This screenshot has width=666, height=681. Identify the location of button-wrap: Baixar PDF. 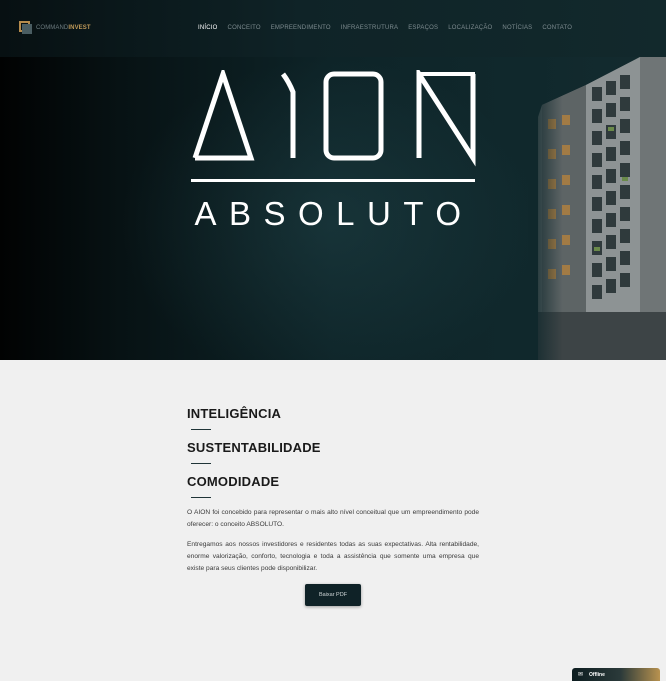
(333, 594).